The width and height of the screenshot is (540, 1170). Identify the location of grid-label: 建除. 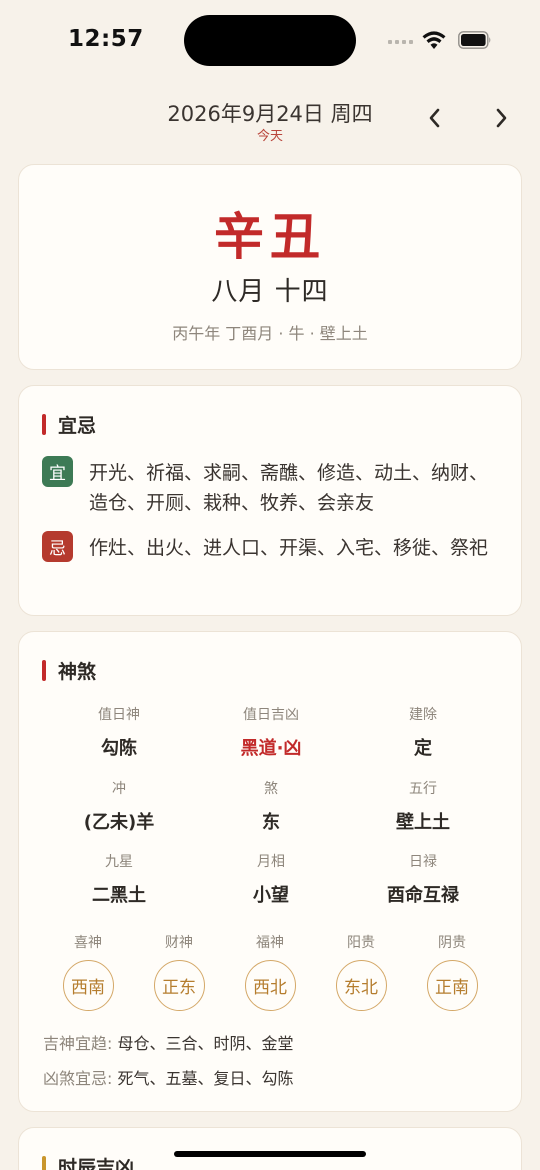
(423, 715).